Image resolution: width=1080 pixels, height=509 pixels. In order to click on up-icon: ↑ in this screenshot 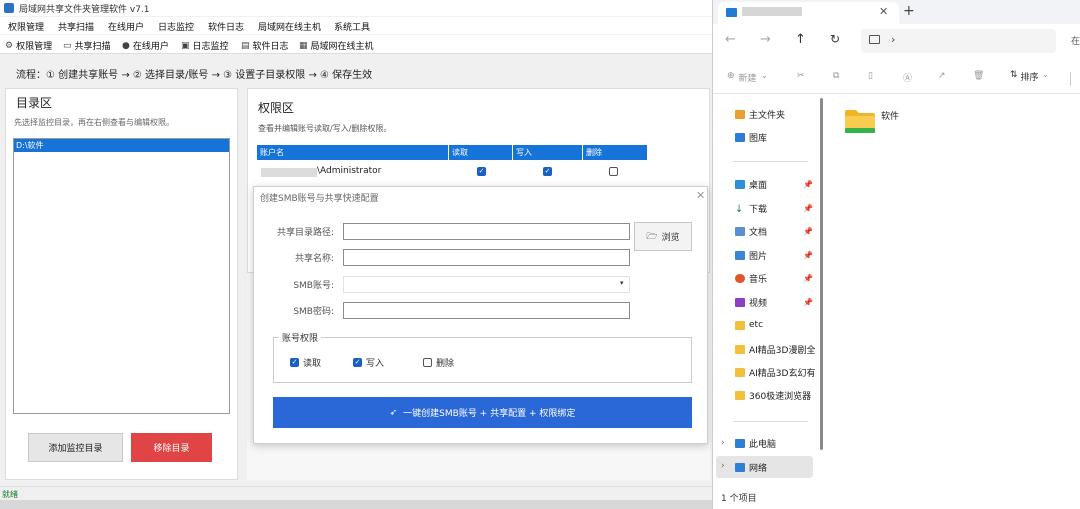, I will do `click(800, 39)`.